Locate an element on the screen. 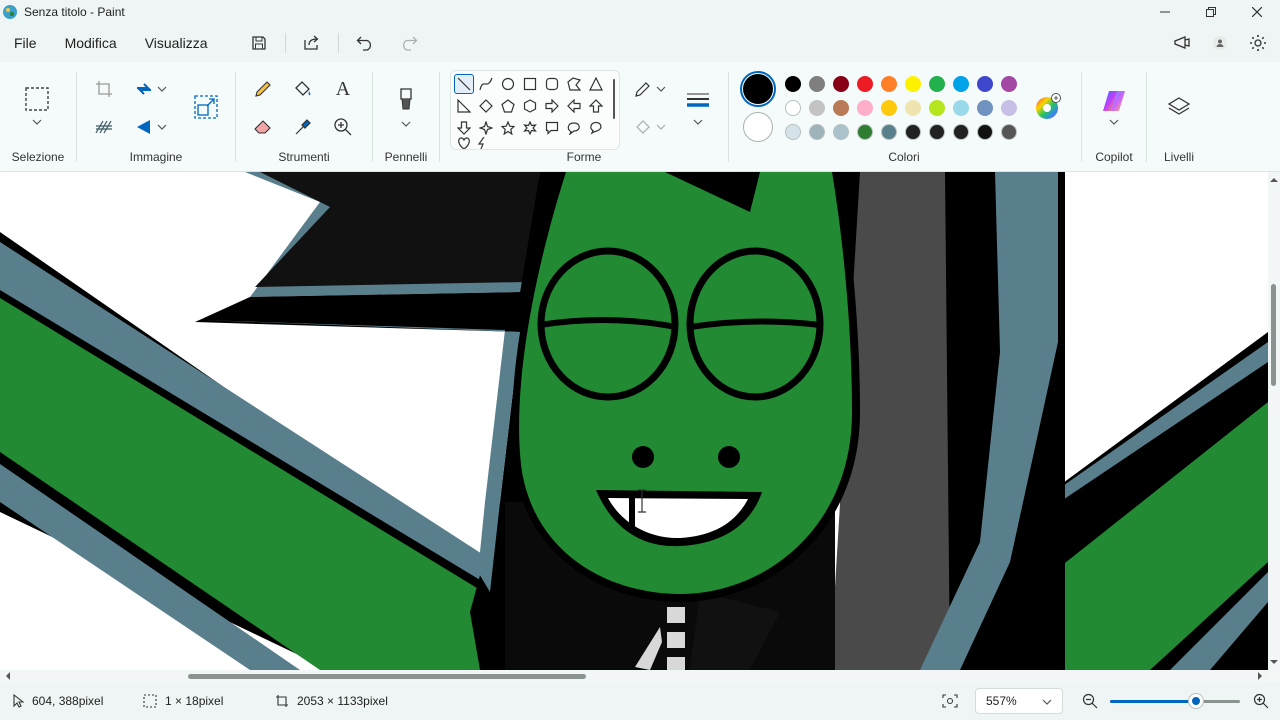 Image resolution: width=1280 pixels, height=720 pixels. minimize-button is located at coordinates (1165, 12).